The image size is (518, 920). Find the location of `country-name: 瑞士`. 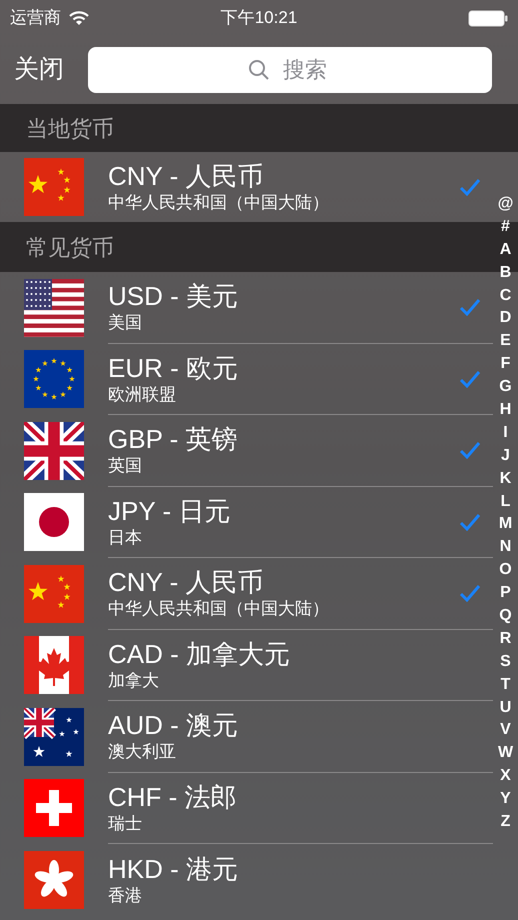

country-name: 瑞士 is located at coordinates (125, 823).